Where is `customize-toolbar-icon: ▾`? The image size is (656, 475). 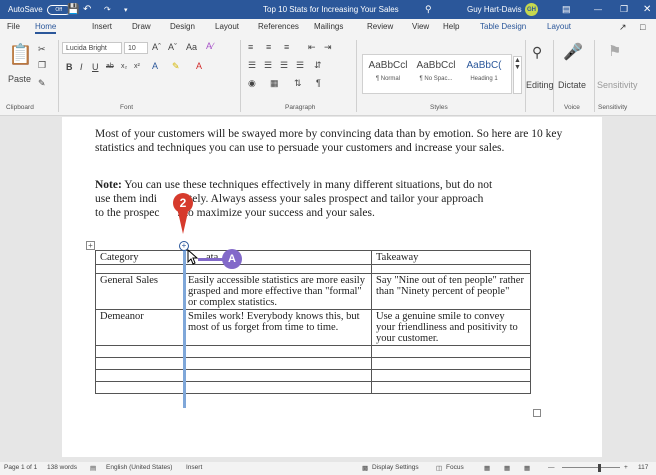
customize-toolbar-icon: ▾ is located at coordinates (126, 9).